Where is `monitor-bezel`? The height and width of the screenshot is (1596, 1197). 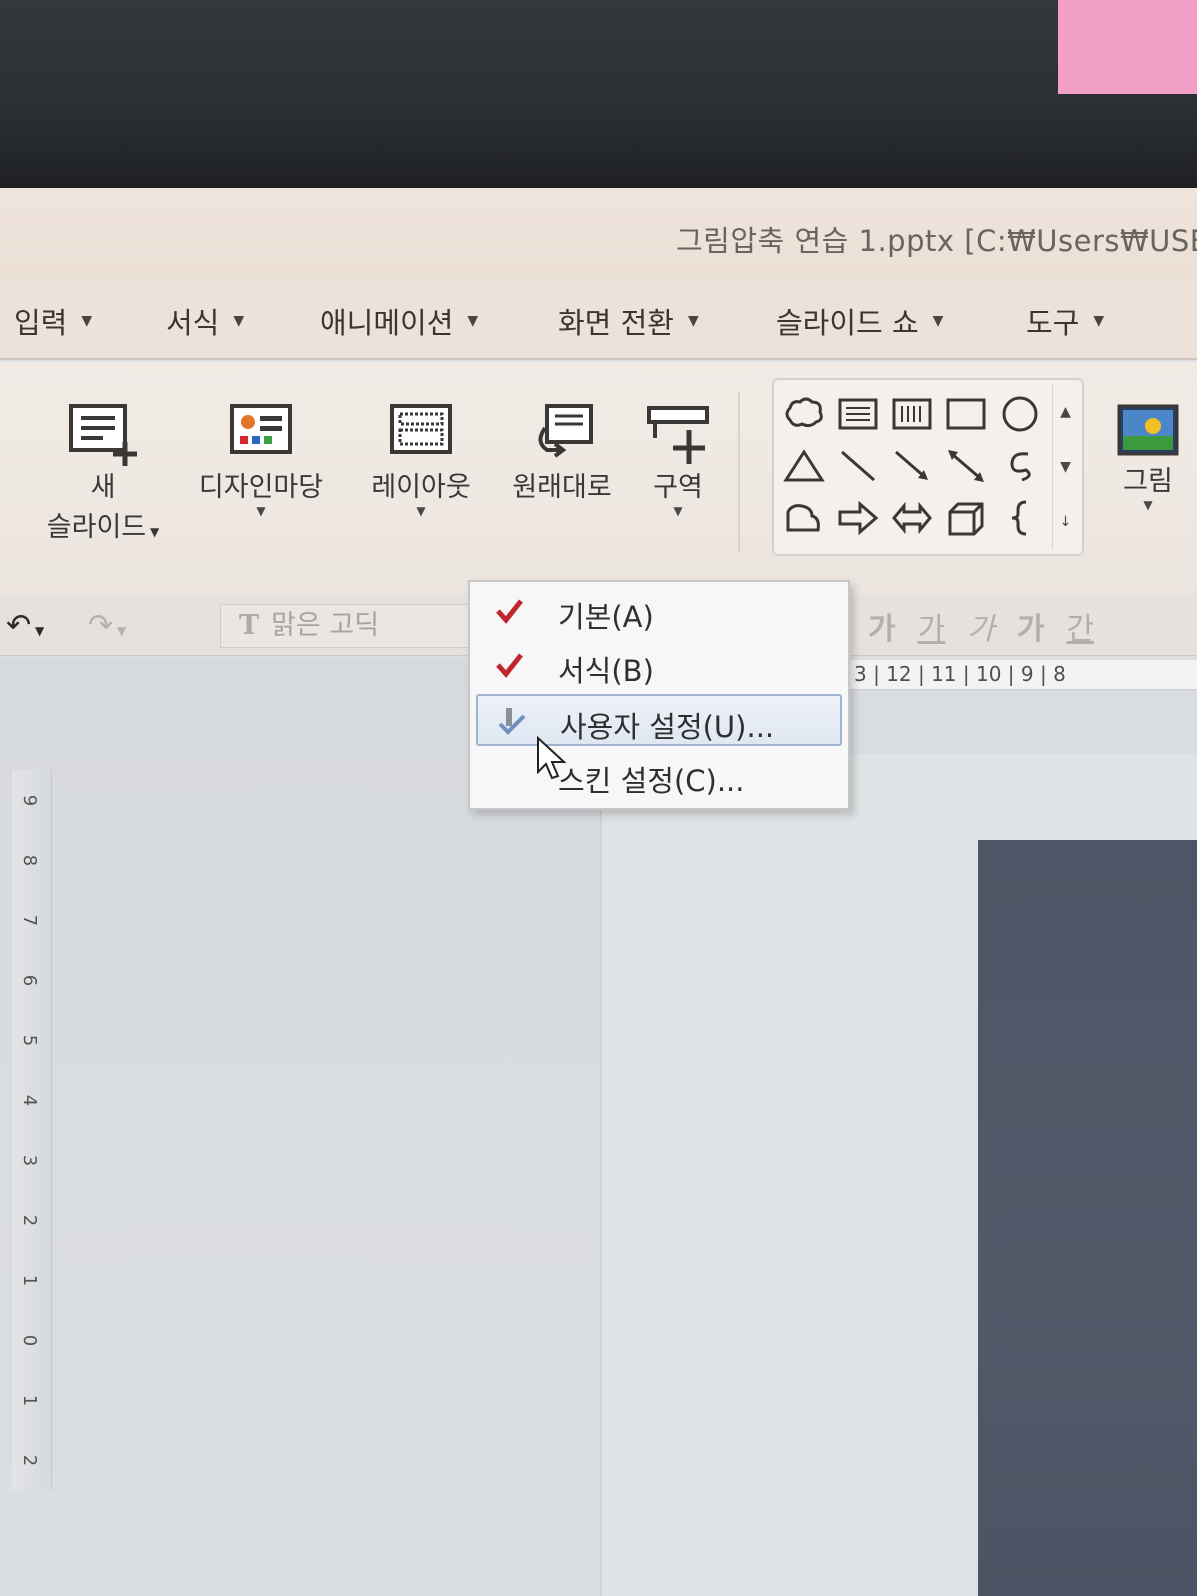 monitor-bezel is located at coordinates (598, 95).